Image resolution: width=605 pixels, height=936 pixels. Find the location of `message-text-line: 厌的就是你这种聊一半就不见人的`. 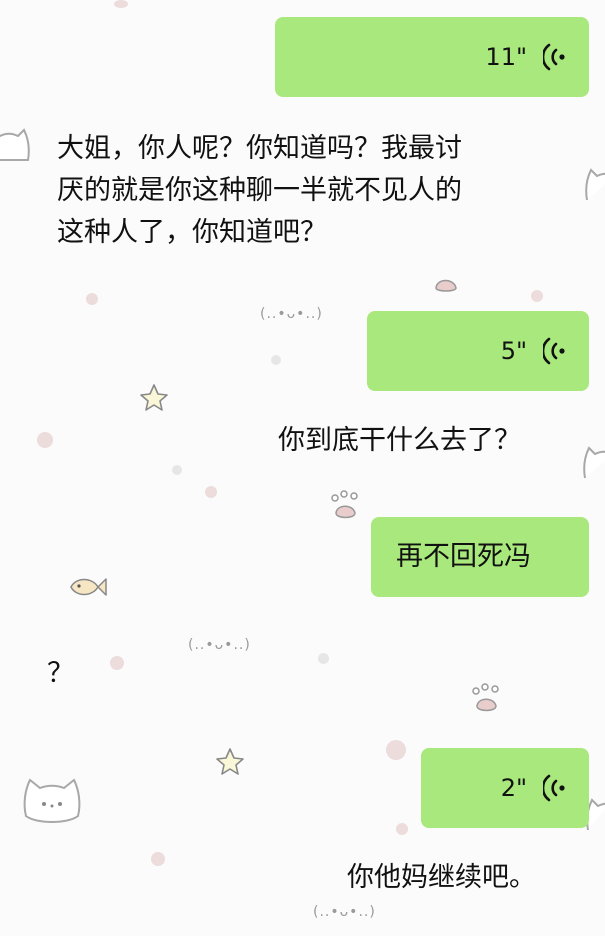

message-text-line: 厌的就是你这种聊一半就不见人的 is located at coordinates (259, 190).